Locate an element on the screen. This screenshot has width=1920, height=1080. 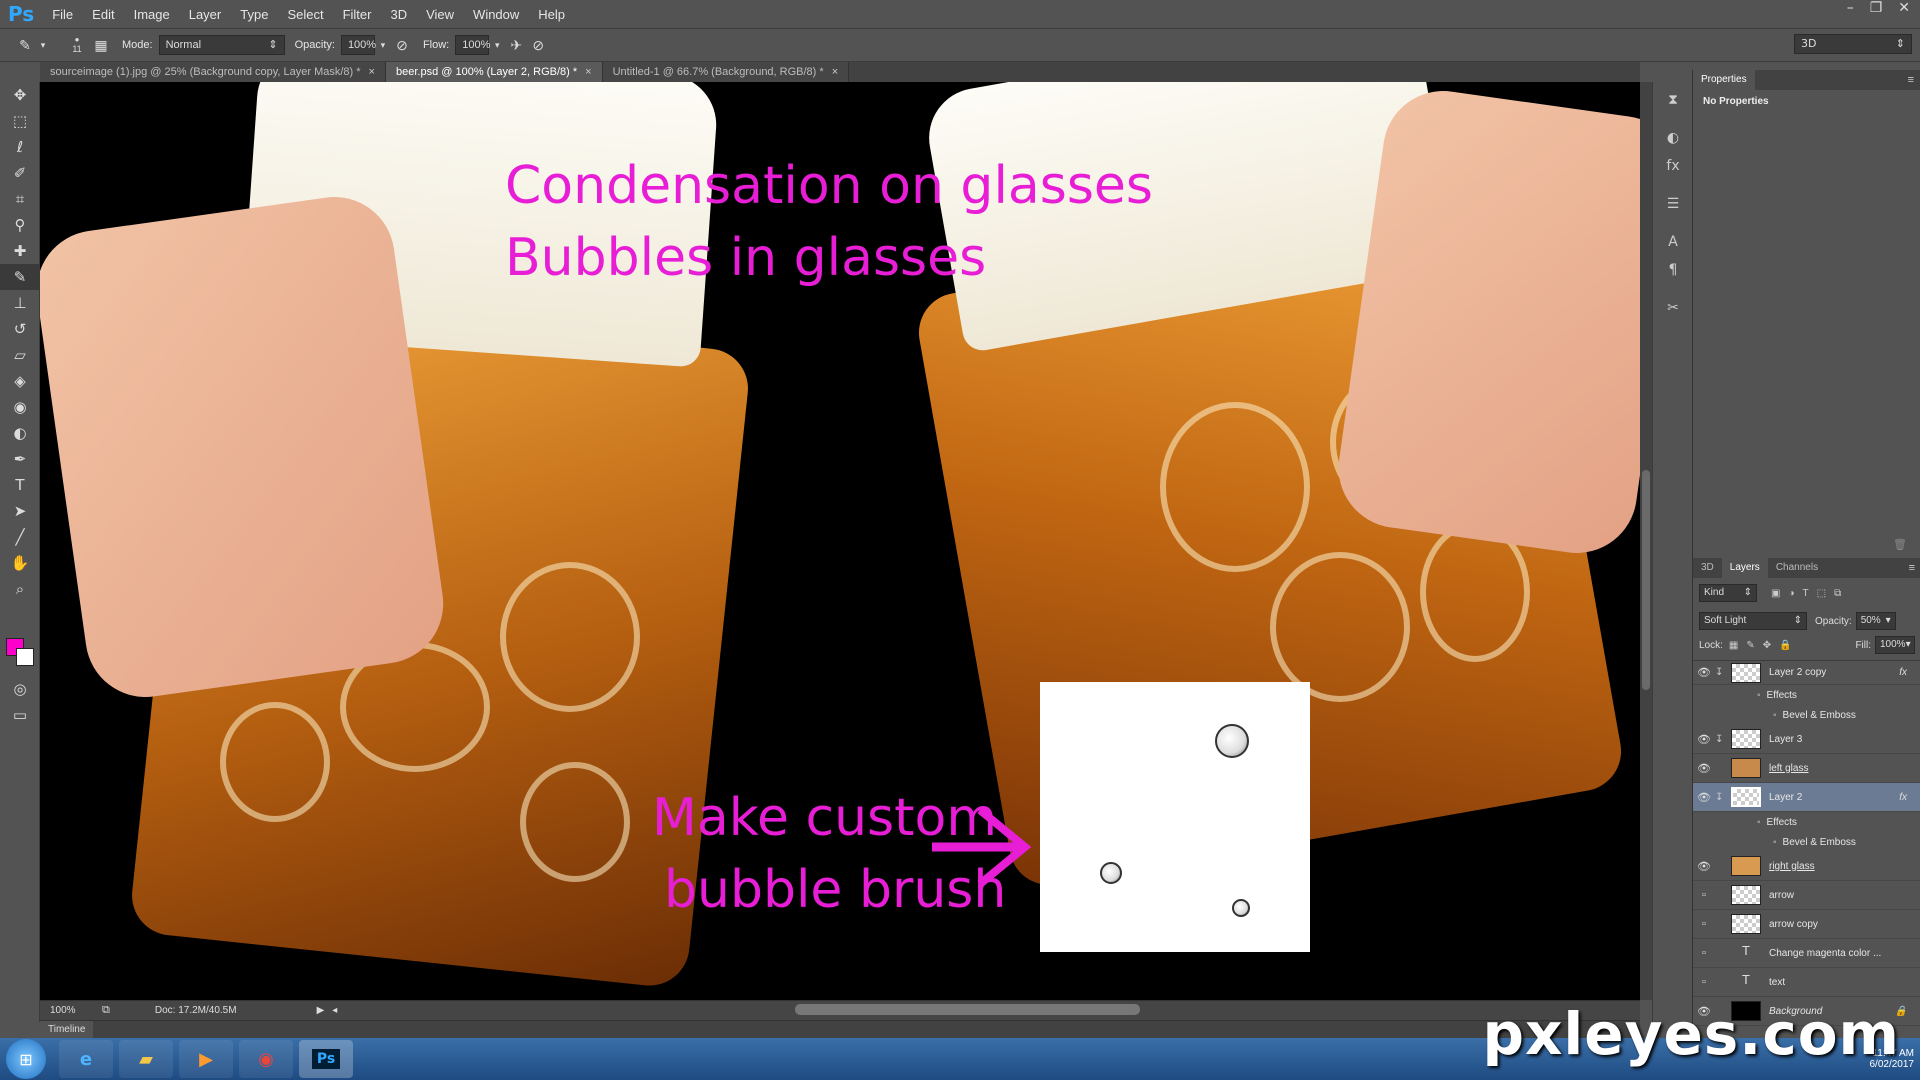
menu-view: View is located at coordinates (440, 14).